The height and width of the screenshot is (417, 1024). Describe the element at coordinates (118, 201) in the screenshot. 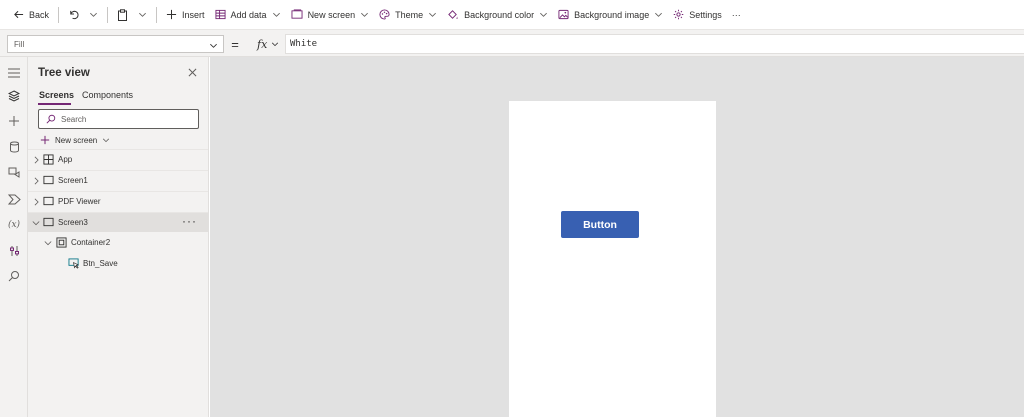

I see `tree-item-pdf-viewer: PDF Viewer` at that location.